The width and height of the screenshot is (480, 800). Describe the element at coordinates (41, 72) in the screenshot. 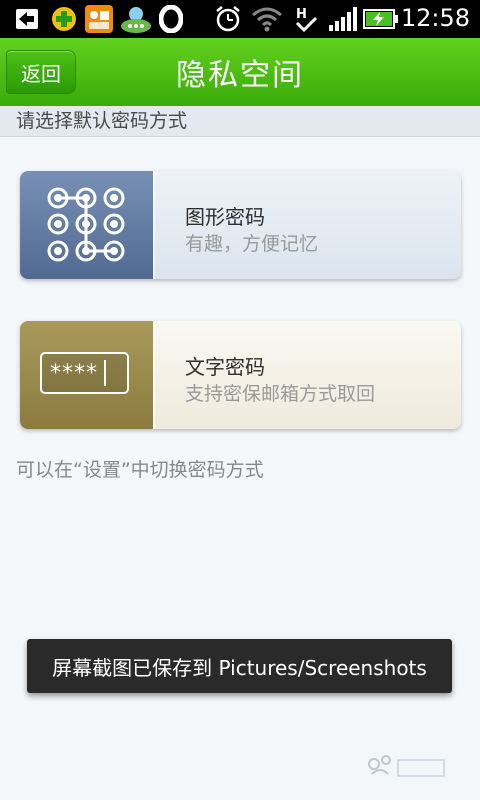

I see `back-button: 返回` at that location.